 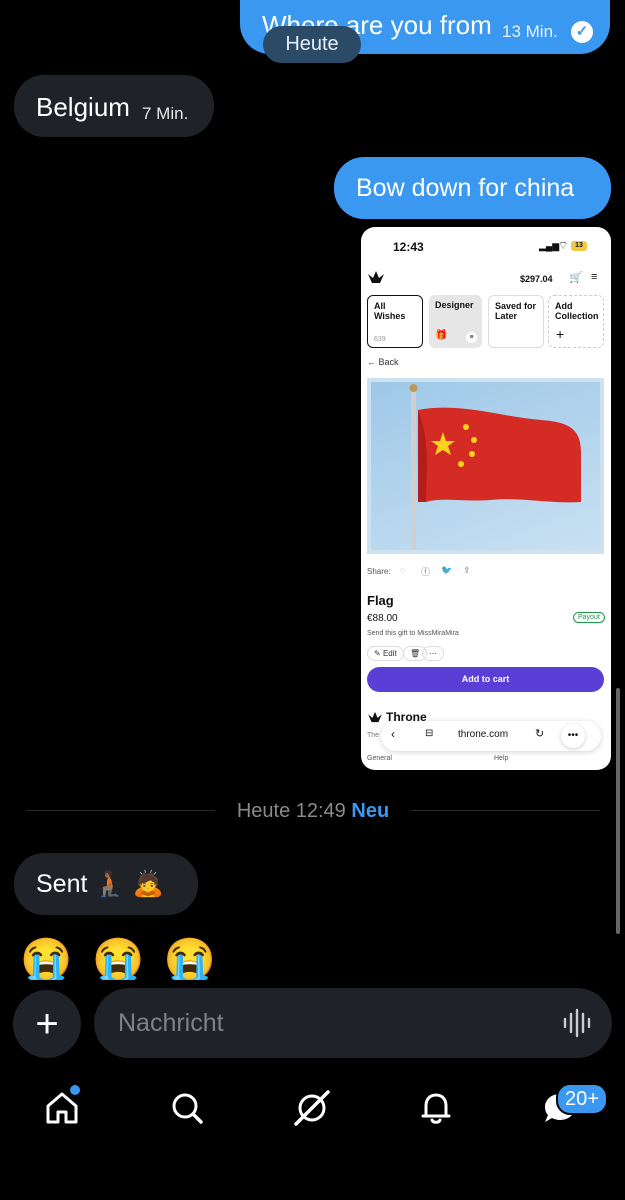 I want to click on tile-designer: Designer 🎁 ≡, so click(x=455, y=321).